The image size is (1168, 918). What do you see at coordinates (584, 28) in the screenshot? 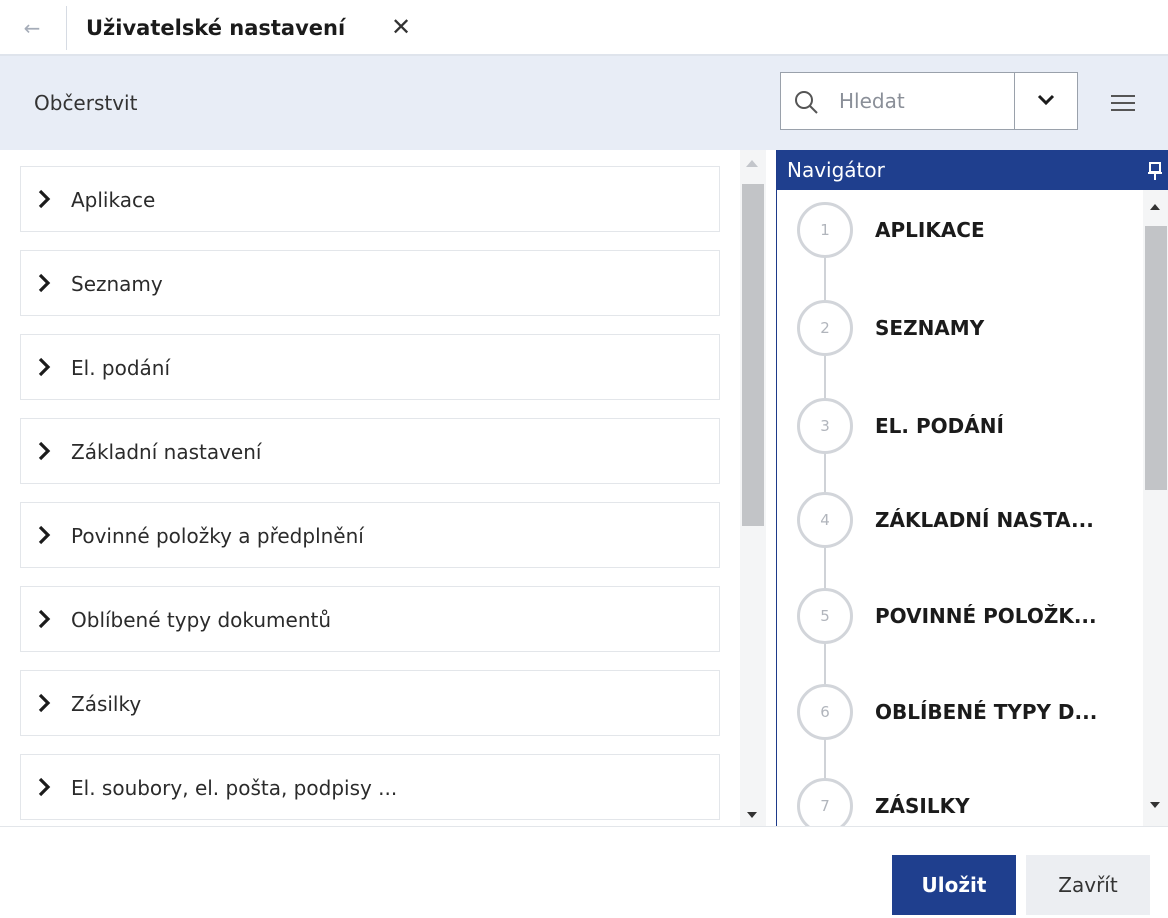
I see `tab-bar: ← Uživatelské nastavení ✕` at bounding box center [584, 28].